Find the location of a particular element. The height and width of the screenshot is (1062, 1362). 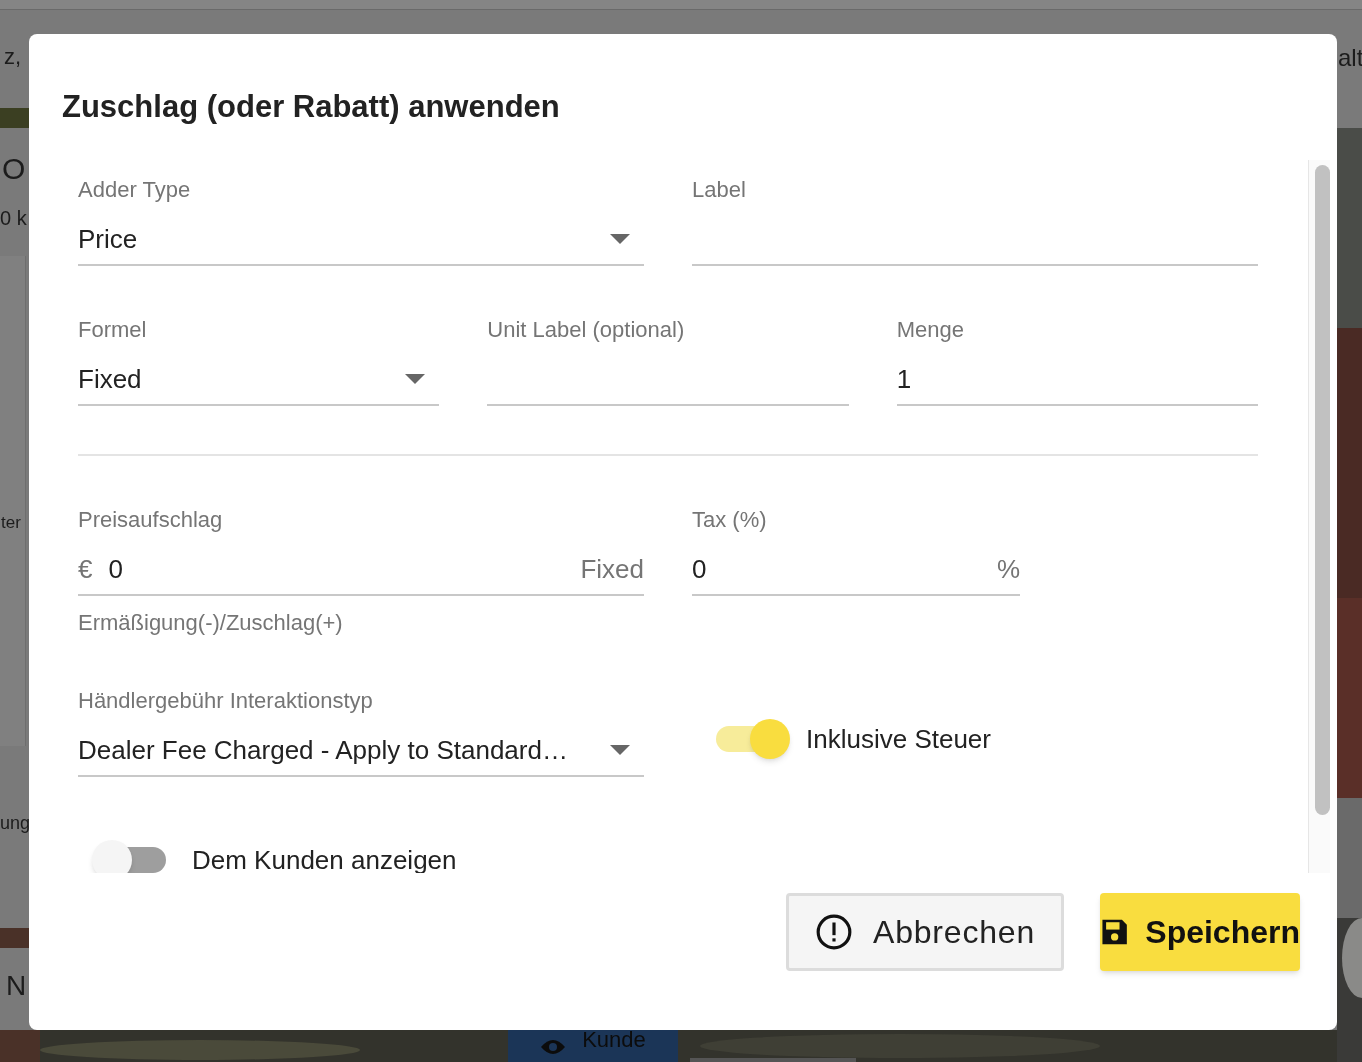

unit-suffix: Fixed is located at coordinates (612, 569).